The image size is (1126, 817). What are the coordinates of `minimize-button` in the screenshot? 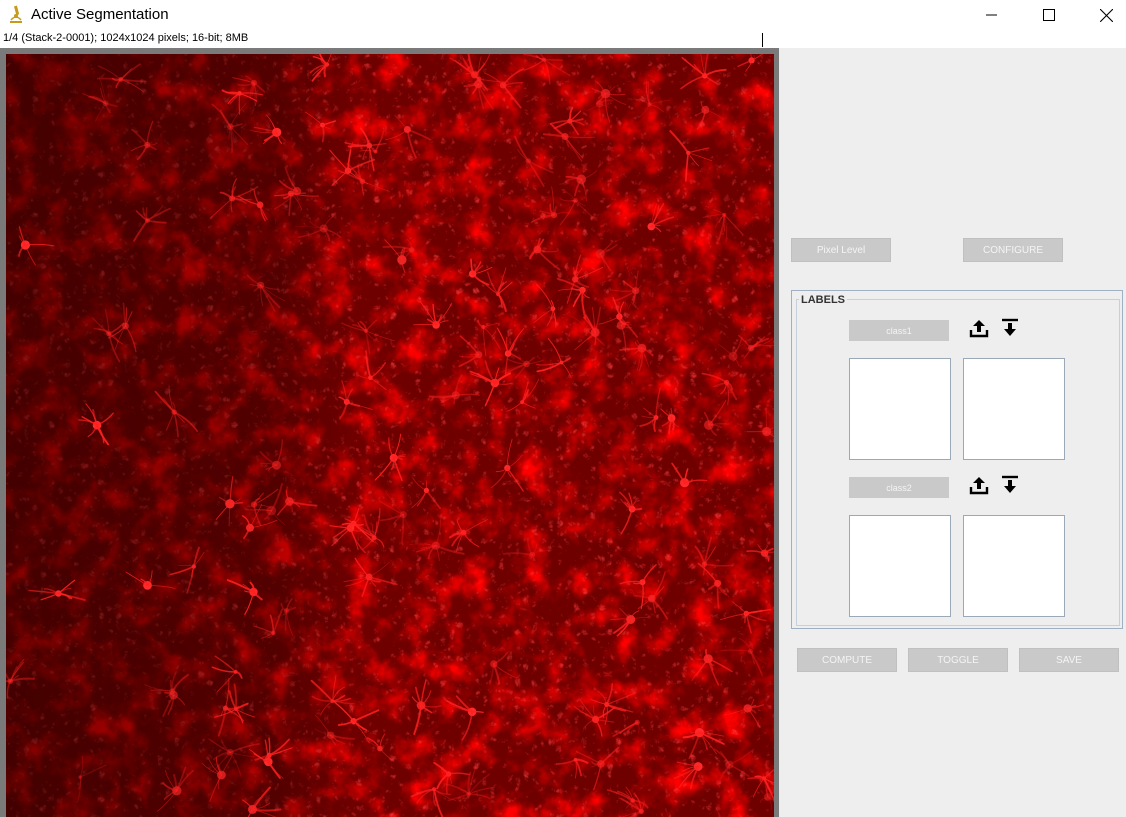 It's located at (992, 15).